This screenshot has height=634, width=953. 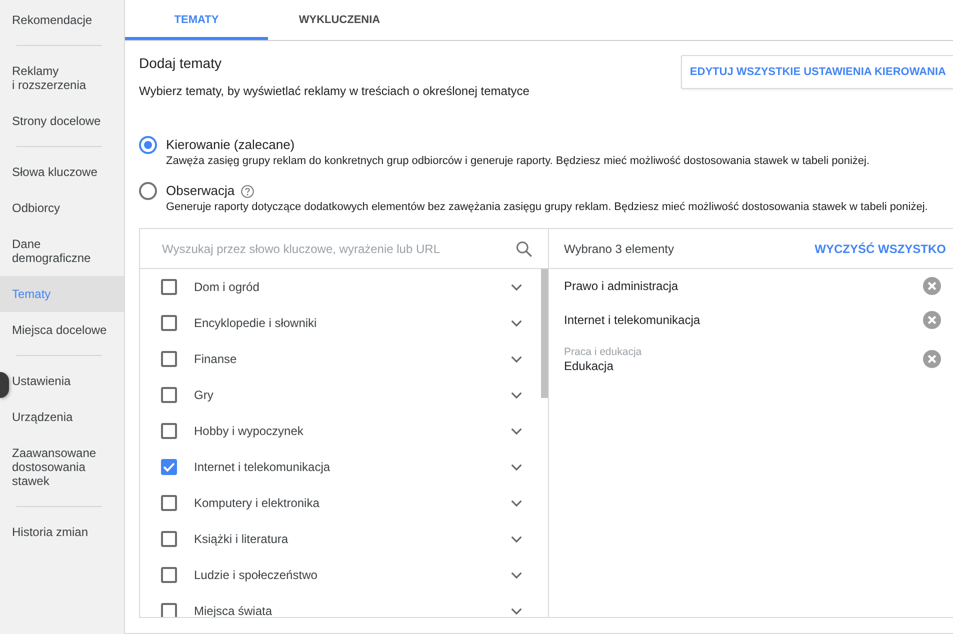 I want to click on help-icon, so click(x=247, y=191).